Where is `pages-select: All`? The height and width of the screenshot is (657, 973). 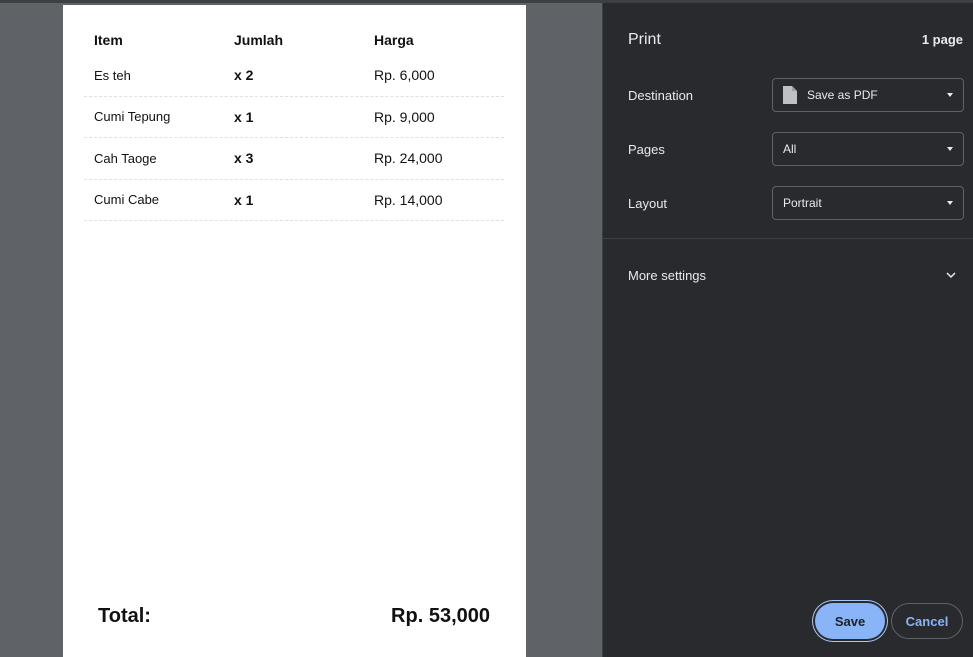 pages-select: All is located at coordinates (868, 149).